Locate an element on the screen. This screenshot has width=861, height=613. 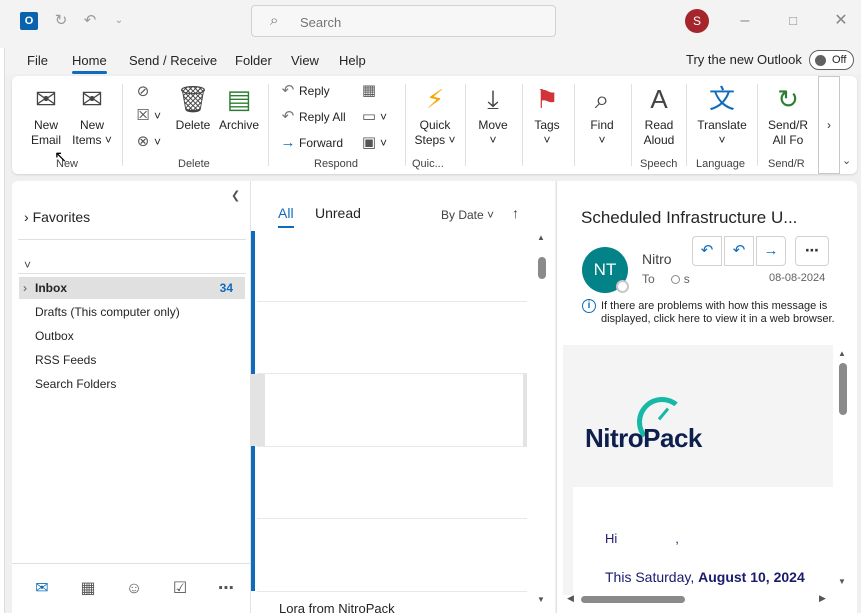
scroll-left-icon: ◀ is located at coordinates (570, 598).